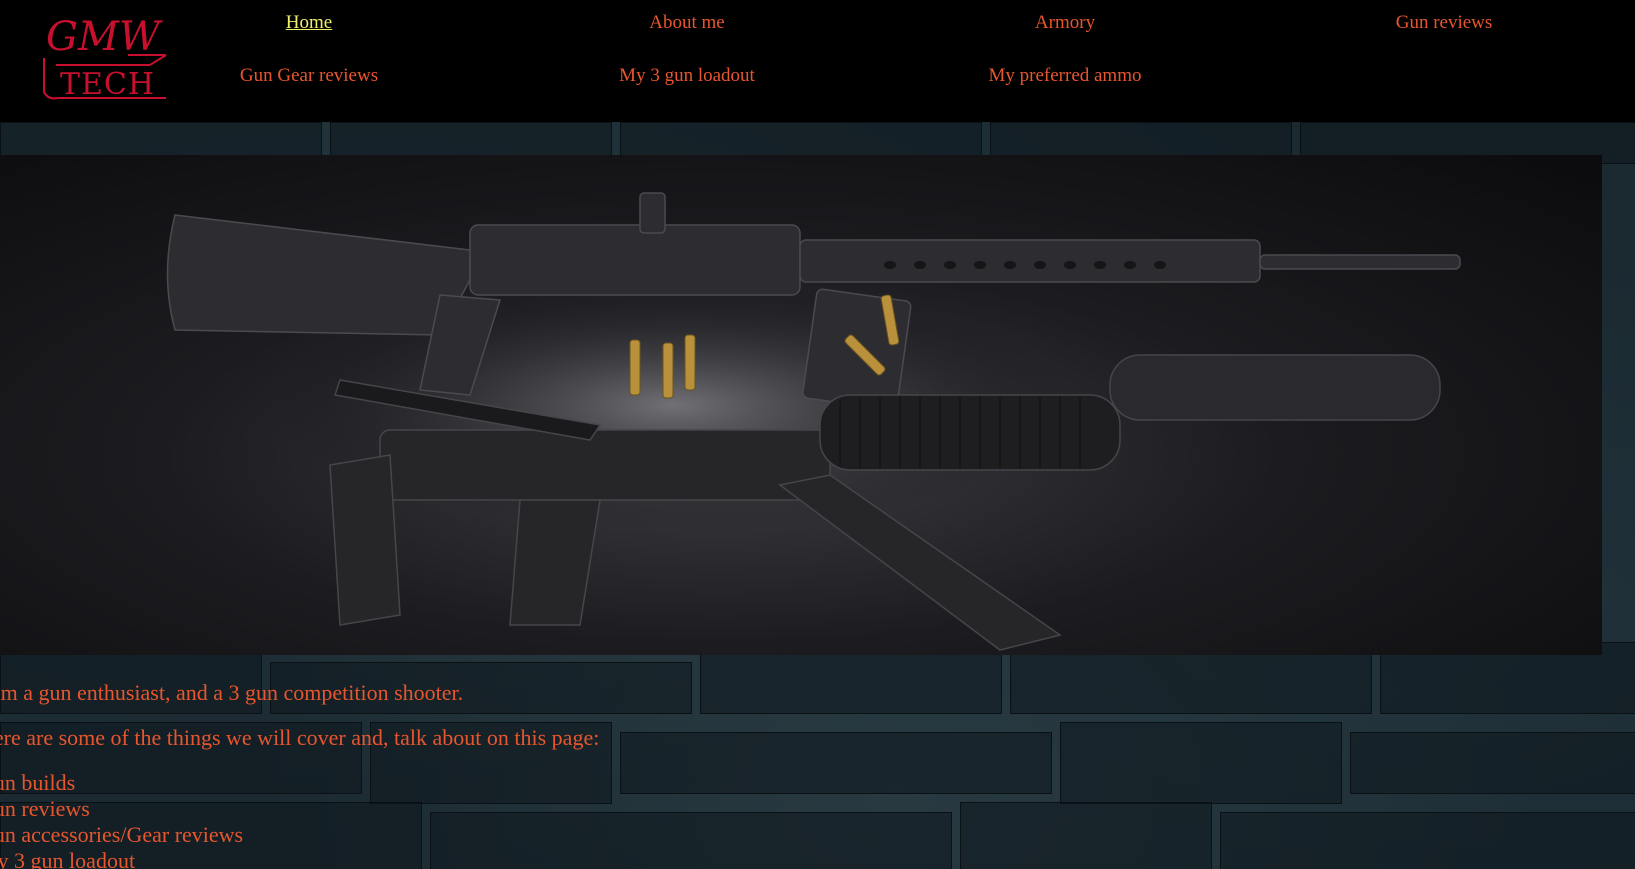  What do you see at coordinates (687, 76) in the screenshot?
I see `nav-loadout-link: My 3 gun loadout` at bounding box center [687, 76].